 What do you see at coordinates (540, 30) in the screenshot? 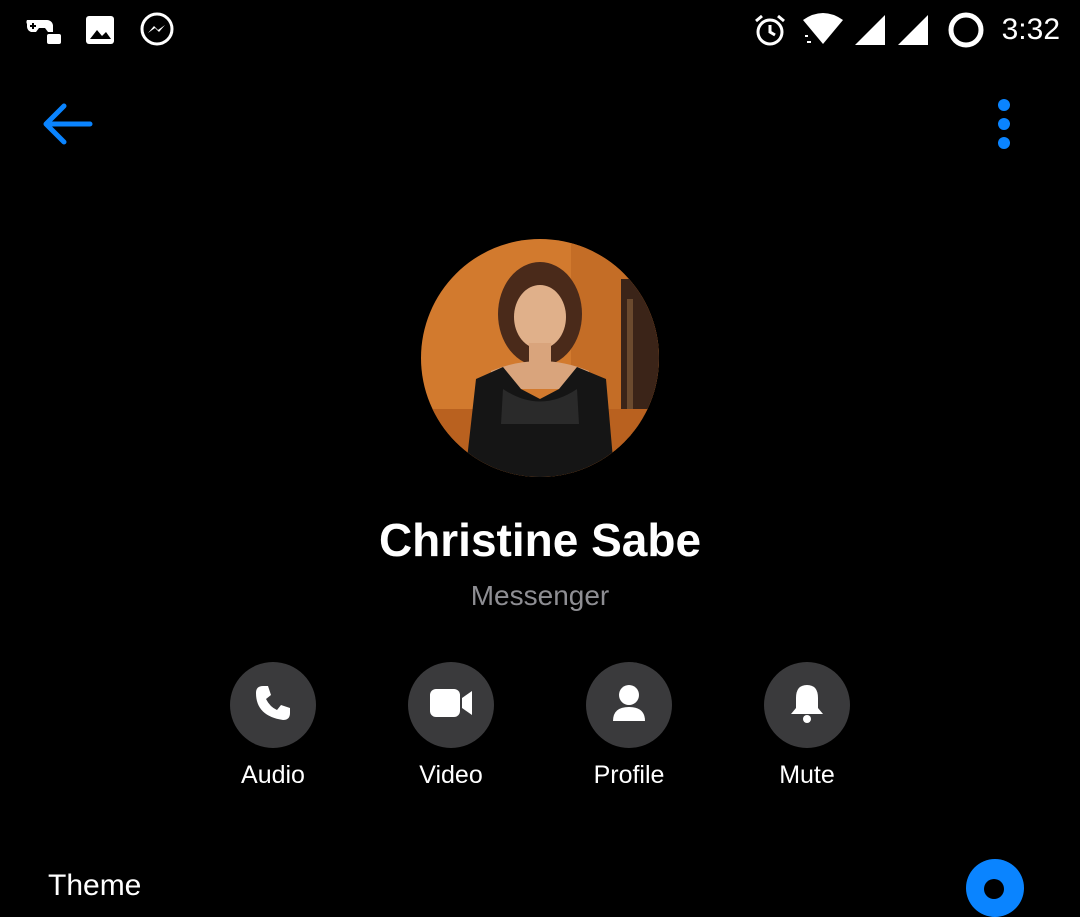
I see `status-bar: 3:32` at bounding box center [540, 30].